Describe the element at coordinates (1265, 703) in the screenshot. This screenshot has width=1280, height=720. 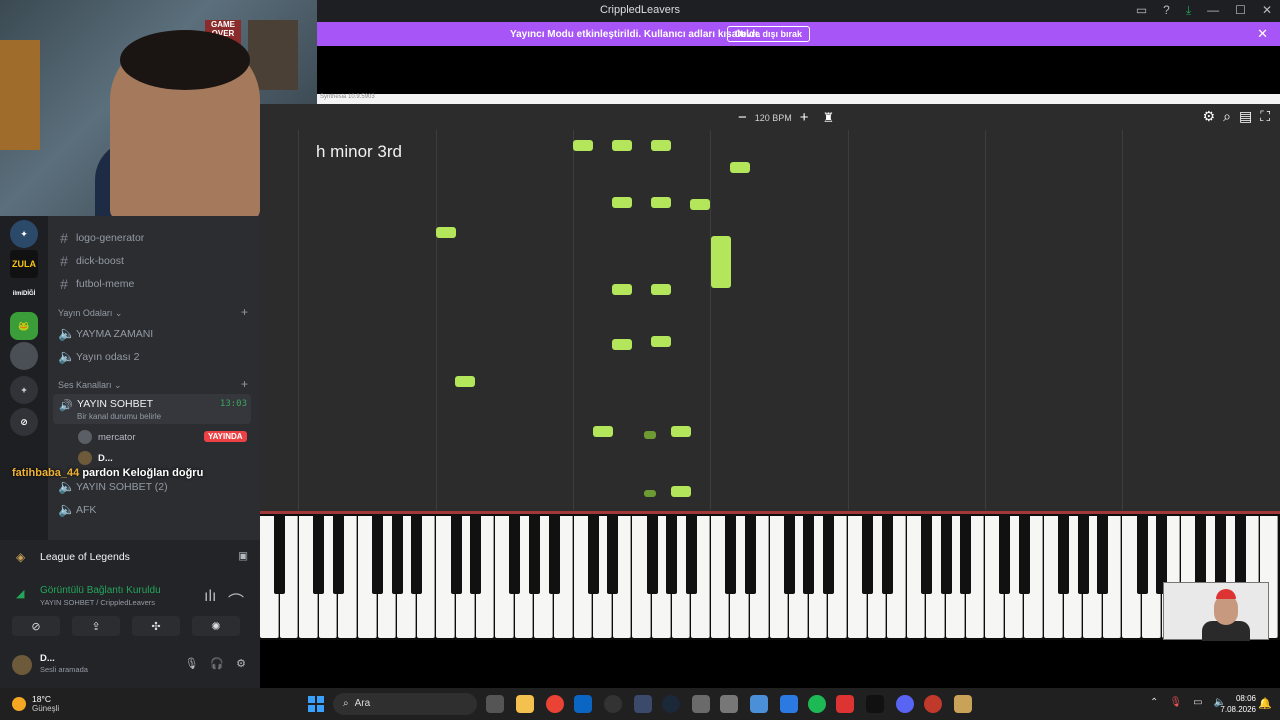
I see `notification-icon: 🔔` at that location.